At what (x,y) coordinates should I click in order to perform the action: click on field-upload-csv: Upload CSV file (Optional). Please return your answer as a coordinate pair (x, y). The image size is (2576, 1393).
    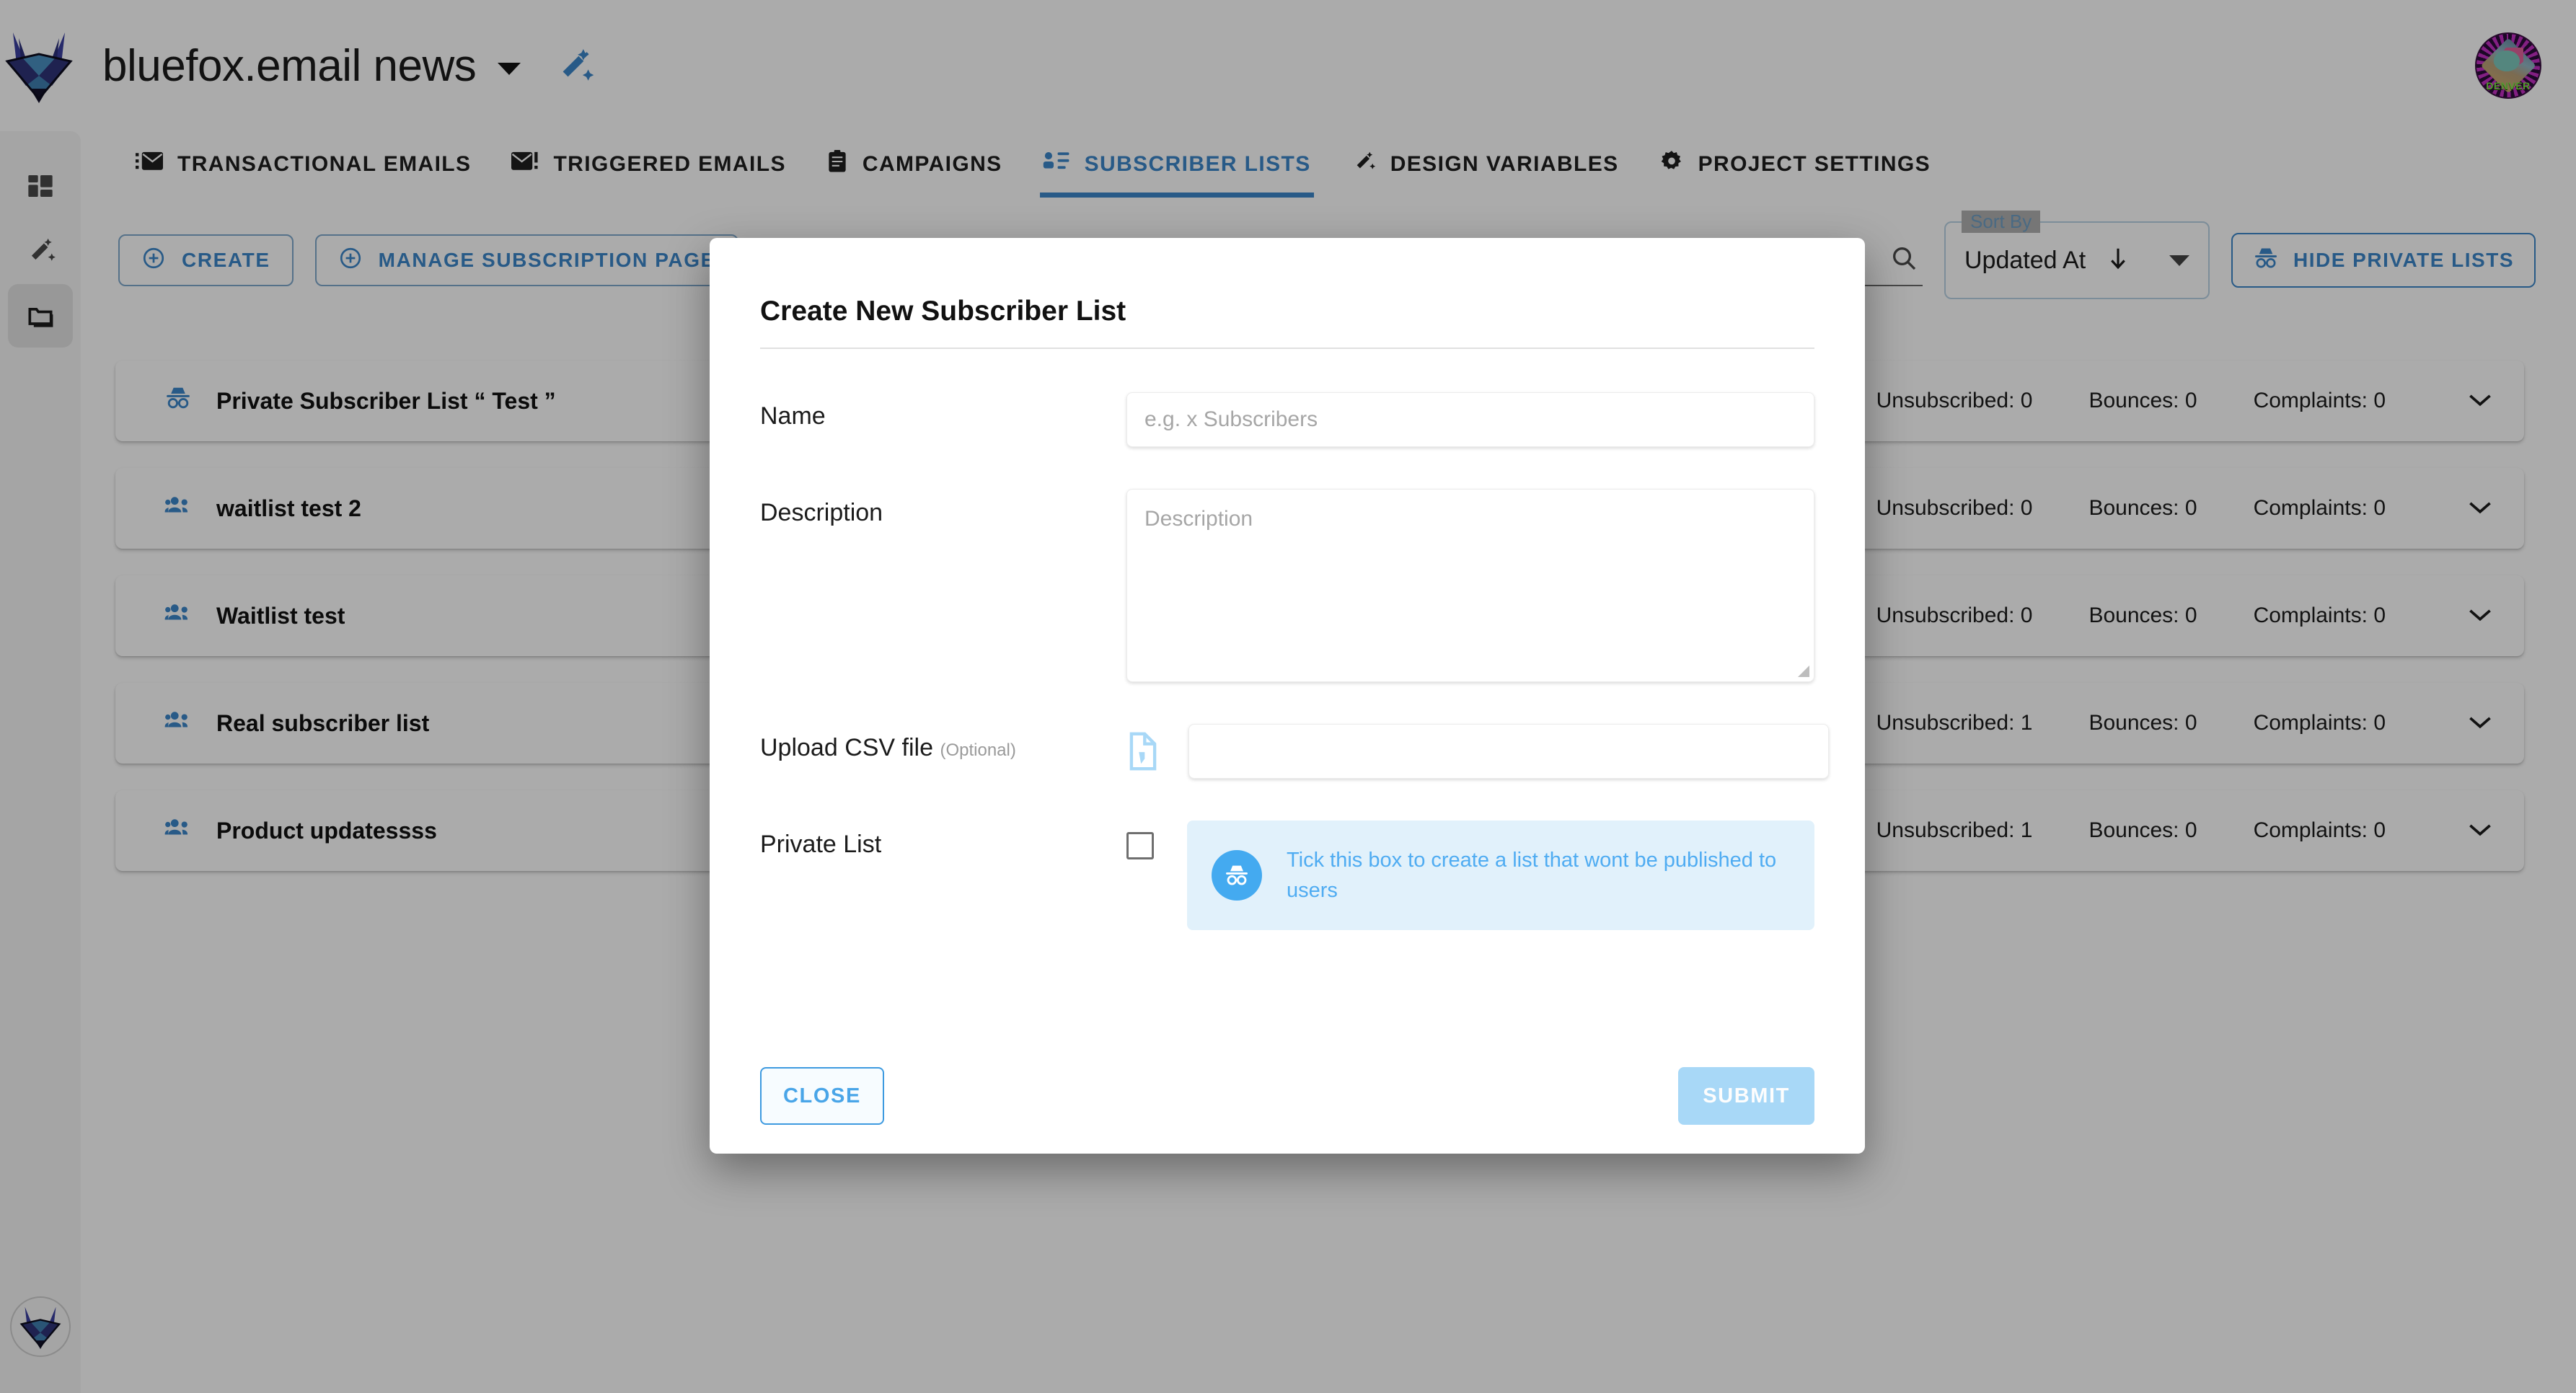
    Looking at the image, I should click on (1294, 751).